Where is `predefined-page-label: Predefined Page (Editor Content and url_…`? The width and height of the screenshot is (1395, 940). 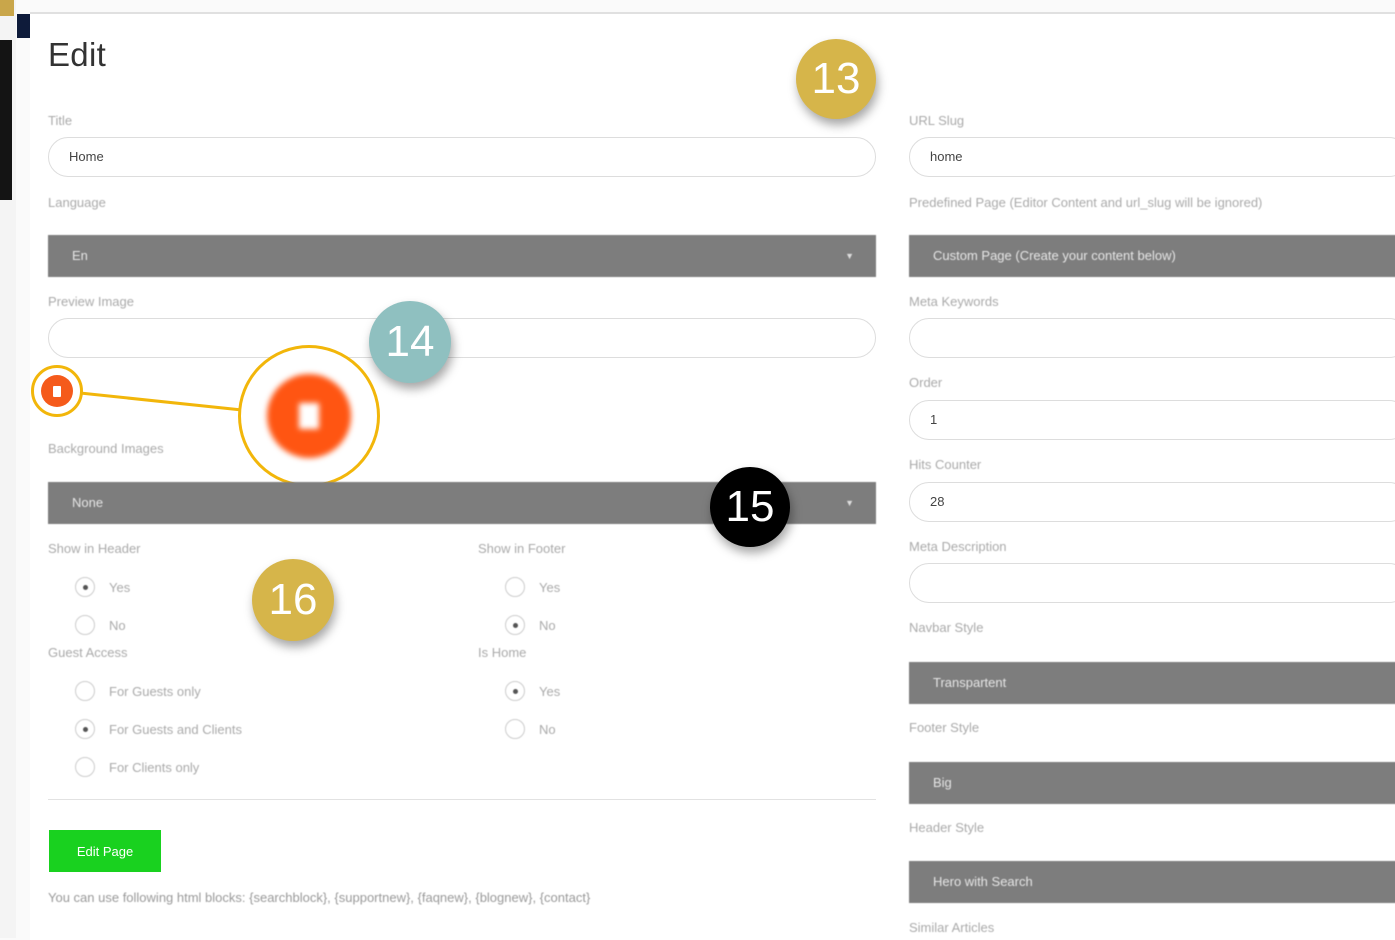
predefined-page-label: Predefined Page (Editor Content and url_… is located at coordinates (1086, 202).